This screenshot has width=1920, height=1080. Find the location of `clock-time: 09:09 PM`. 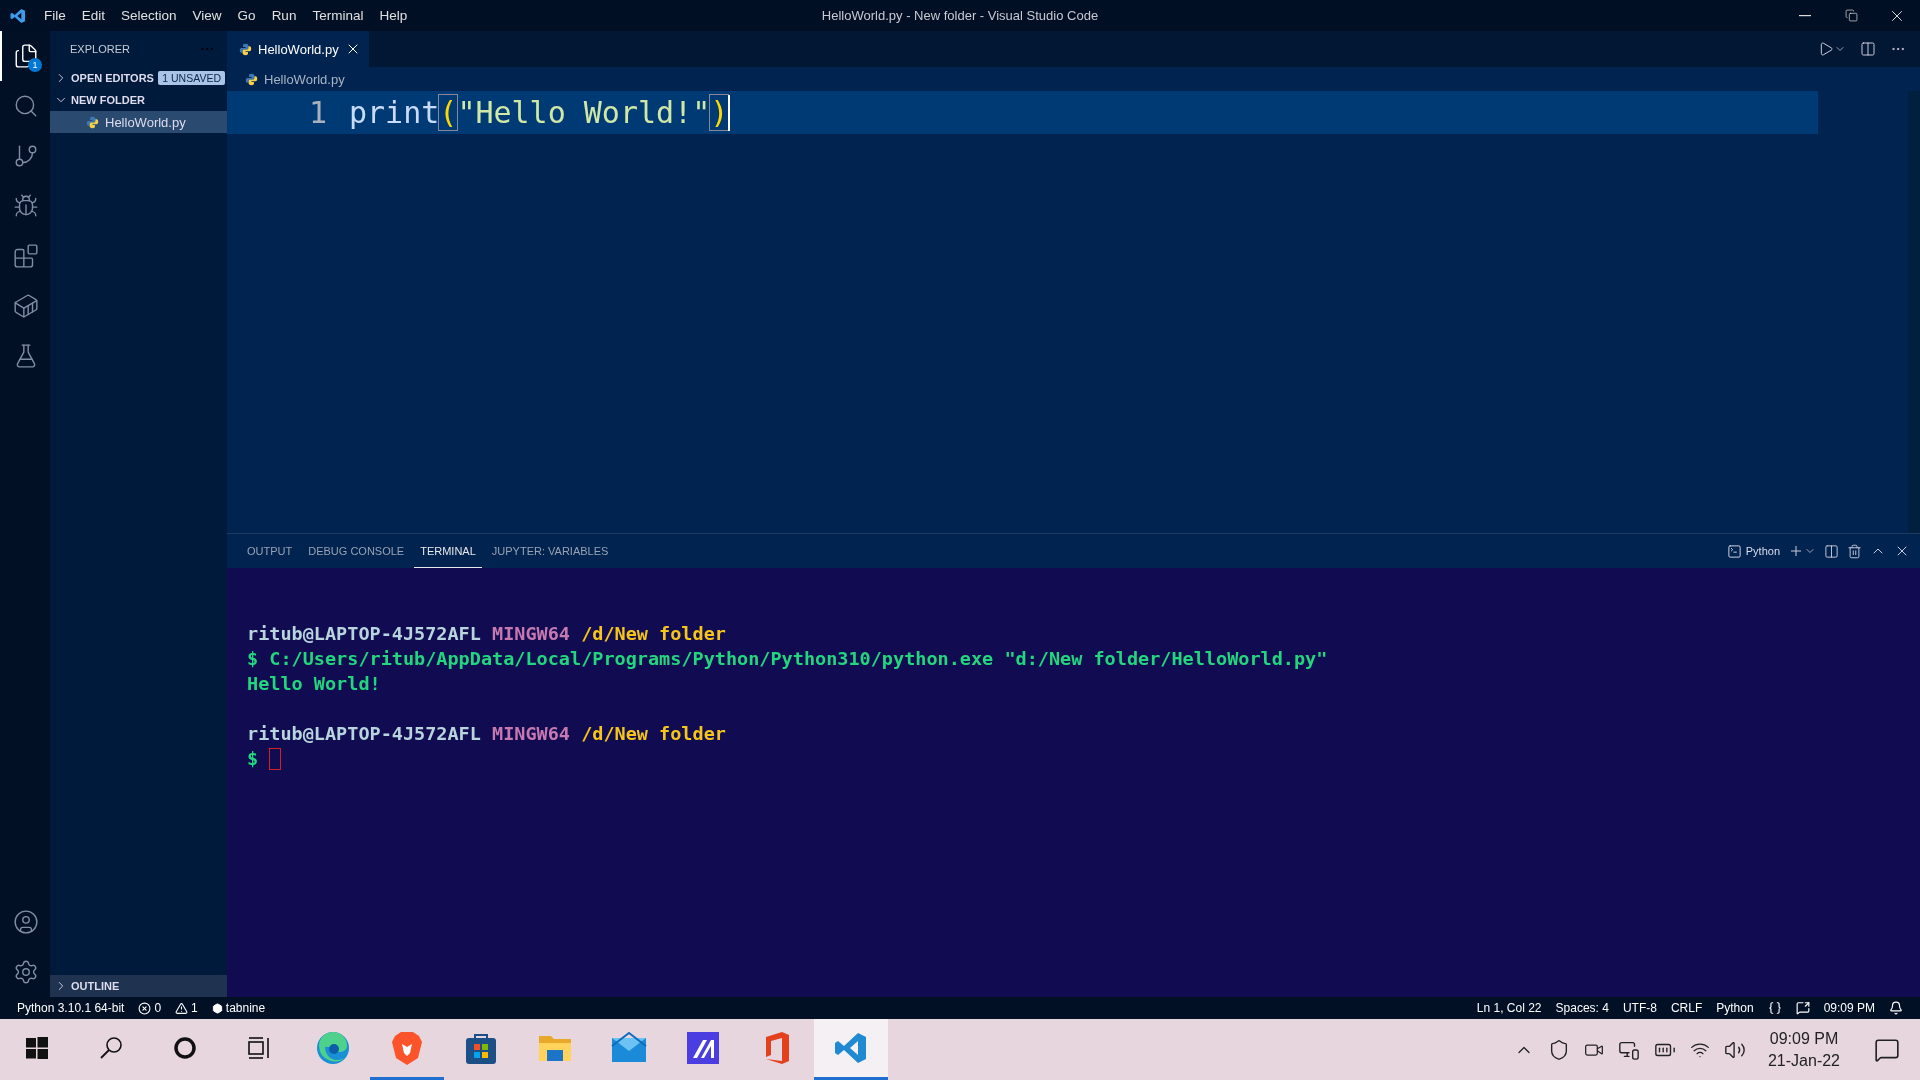

clock-time: 09:09 PM is located at coordinates (1804, 1038).